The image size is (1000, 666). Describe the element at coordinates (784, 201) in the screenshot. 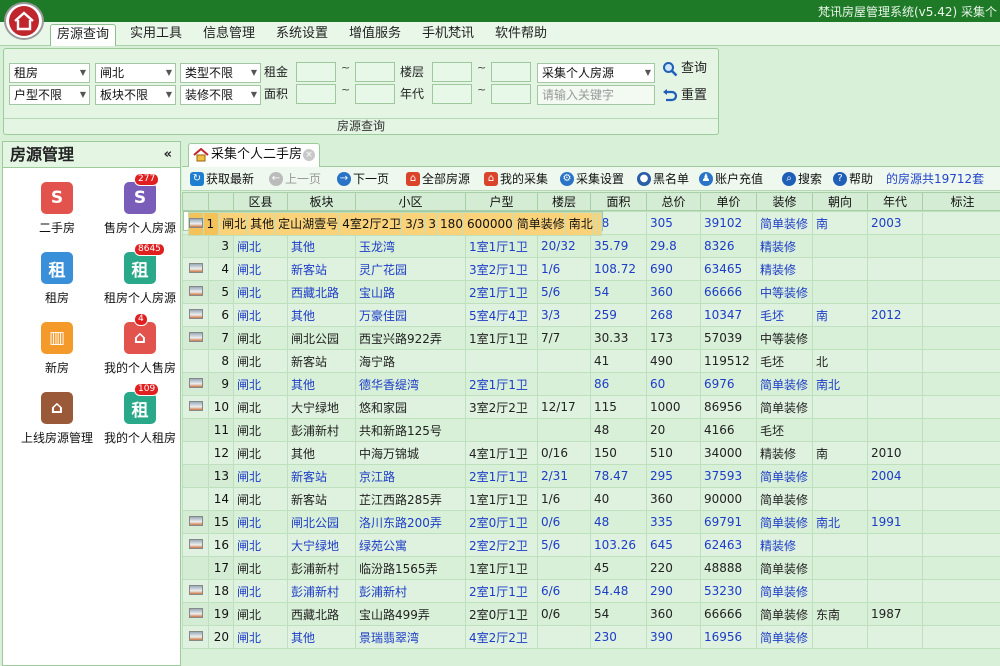

I see `column-header: 装修` at that location.